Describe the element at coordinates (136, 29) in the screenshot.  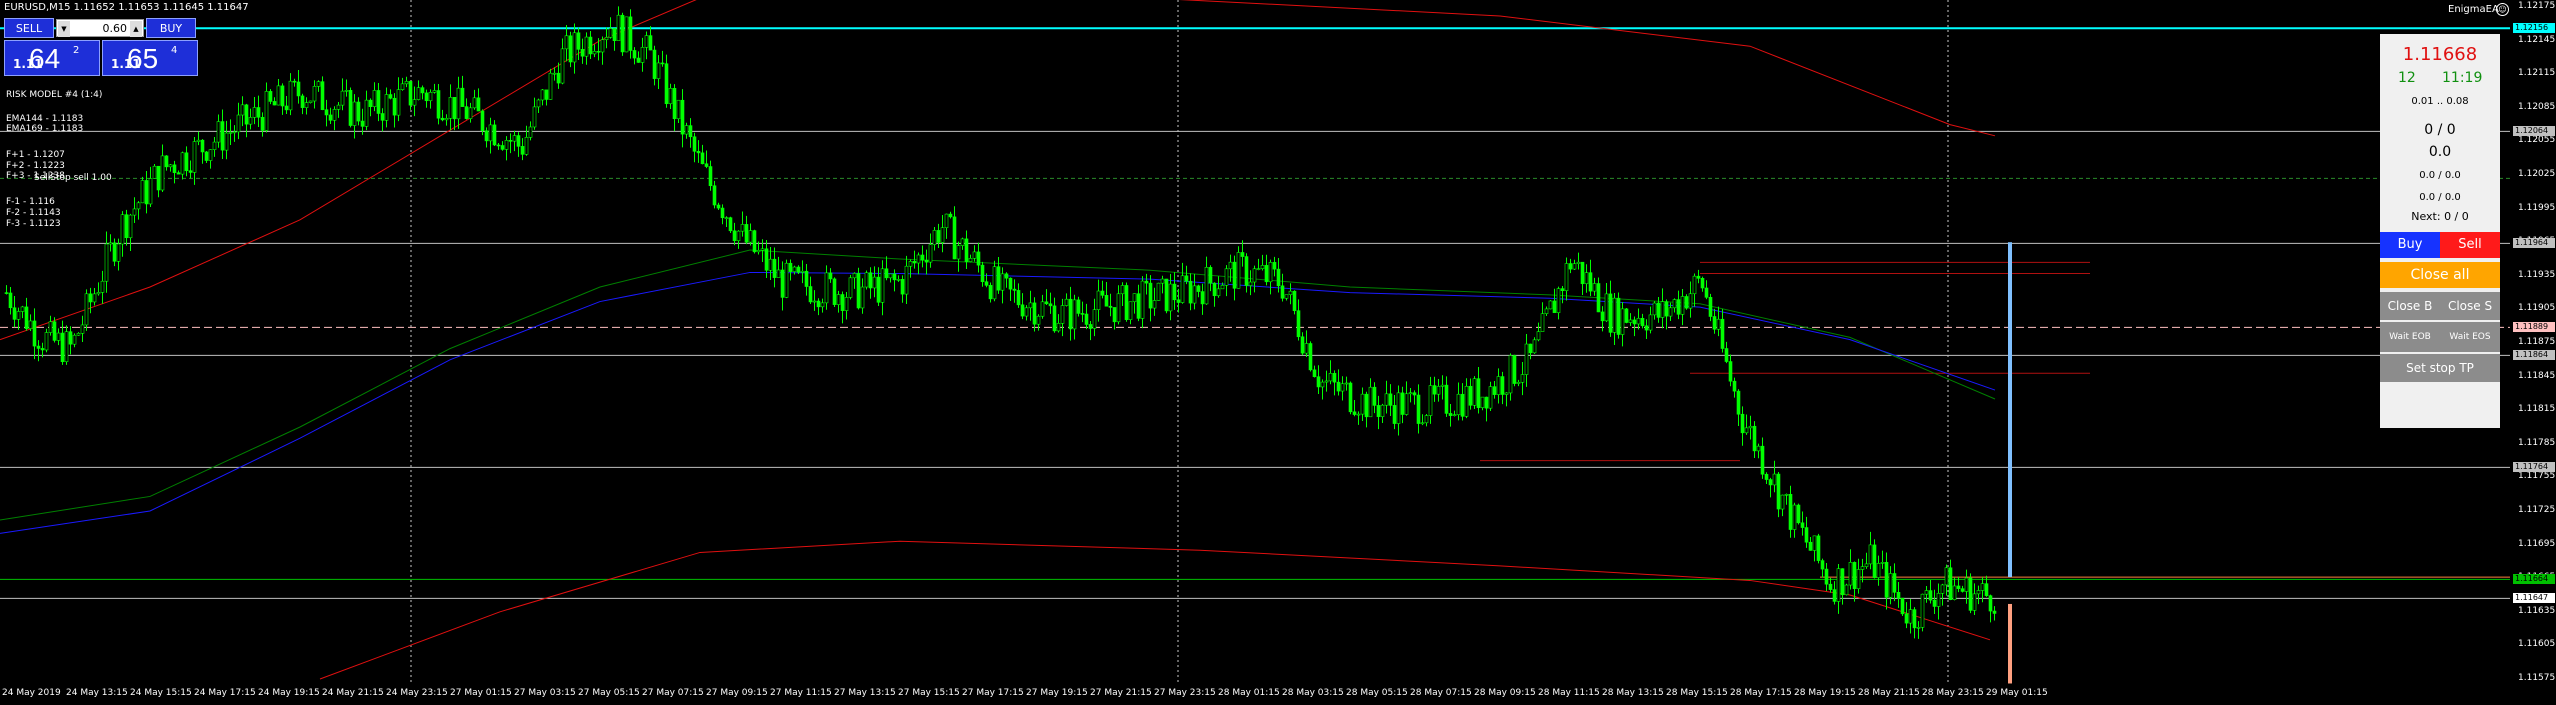
I see `volume-up-icon: ▲` at that location.